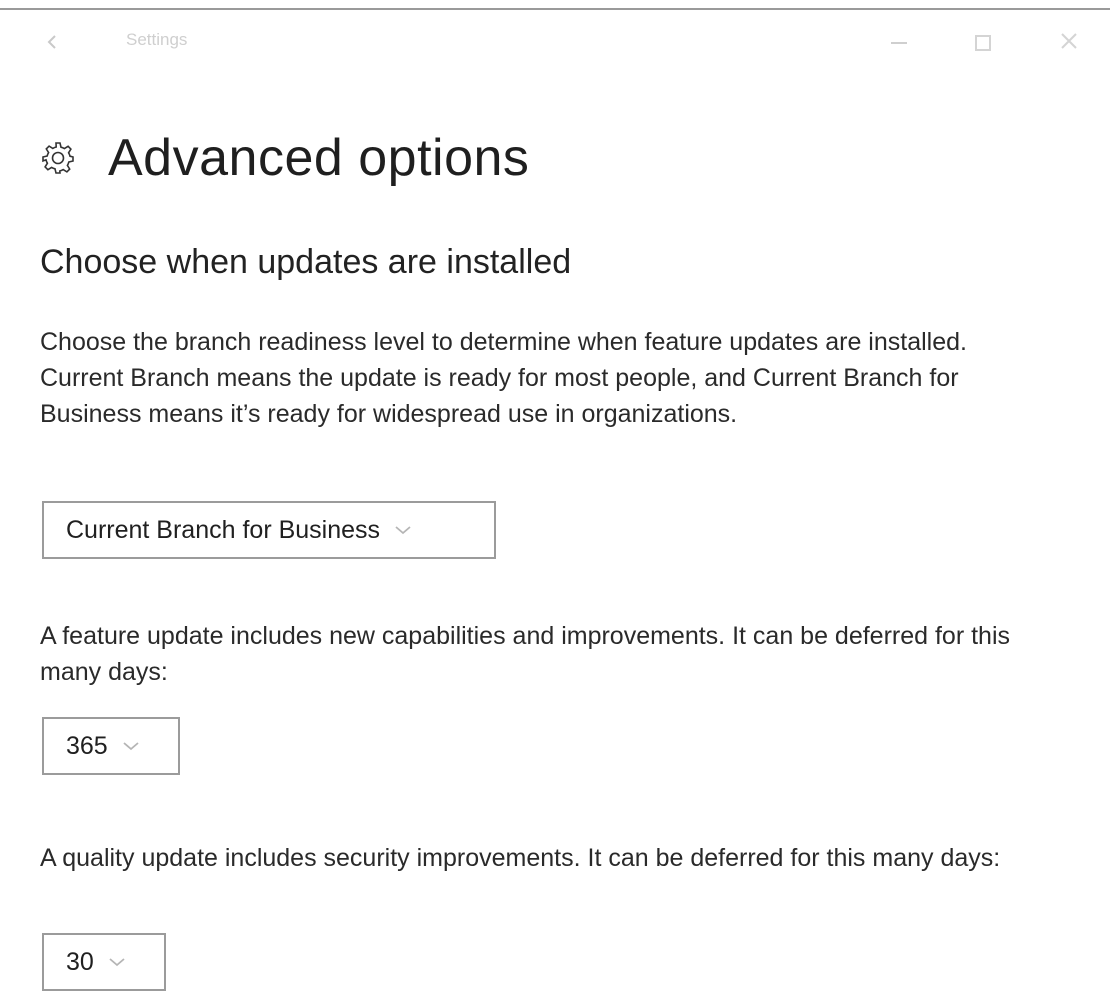  I want to click on minimize-button, so click(899, 43).